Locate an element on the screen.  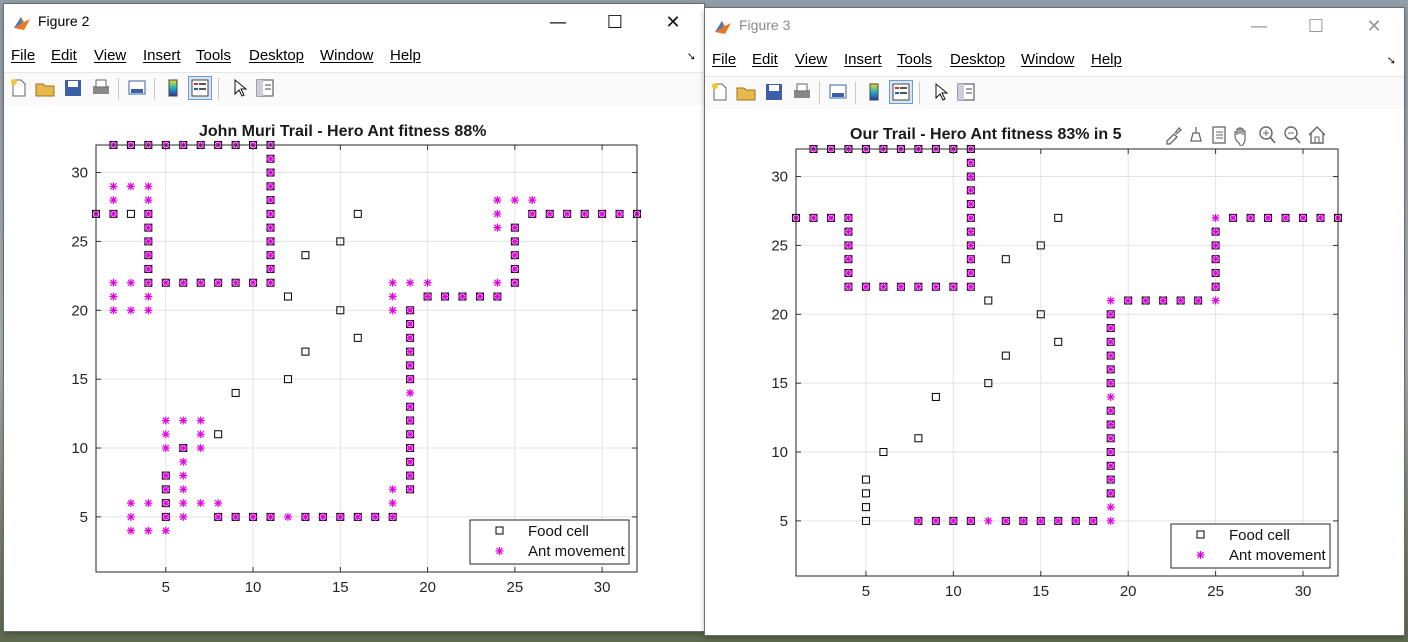
y-tick-label: 20 is located at coordinates (779, 314).